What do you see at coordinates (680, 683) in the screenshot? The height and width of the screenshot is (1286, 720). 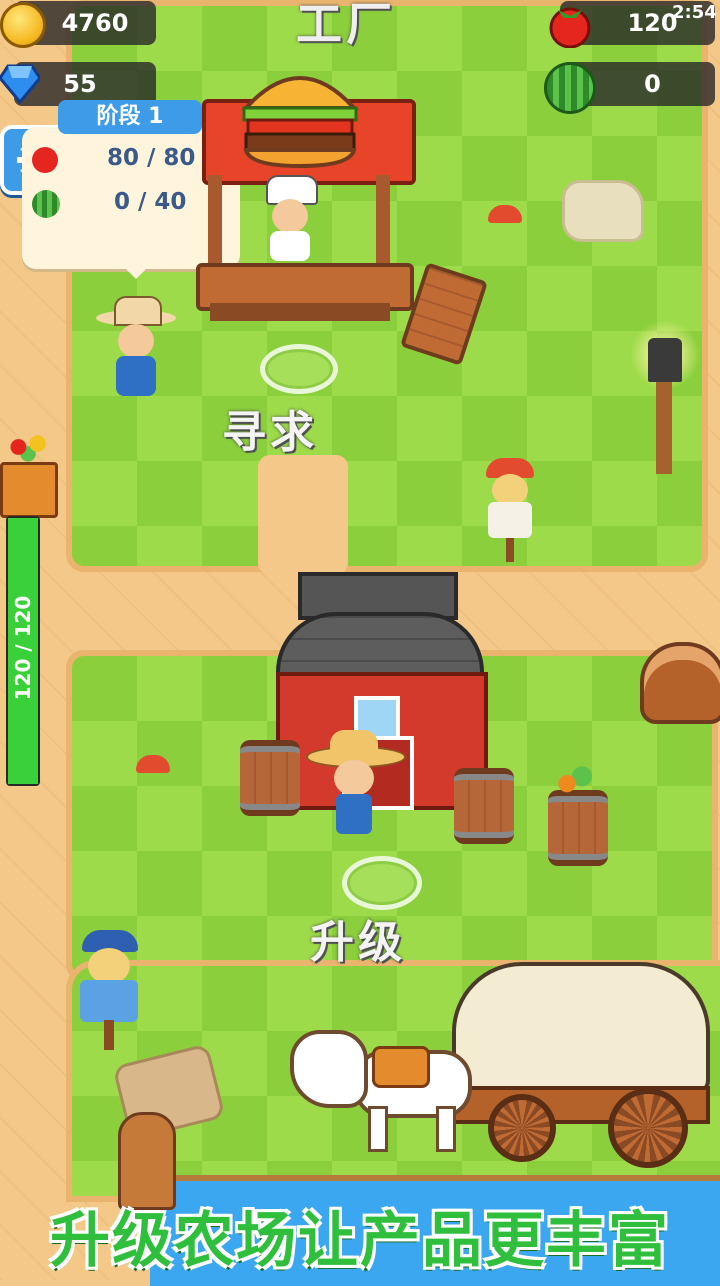 I see `tree-stump` at bounding box center [680, 683].